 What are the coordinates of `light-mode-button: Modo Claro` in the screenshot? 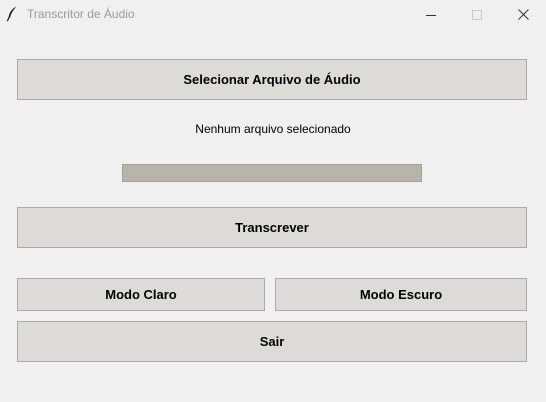 It's located at (141, 294).